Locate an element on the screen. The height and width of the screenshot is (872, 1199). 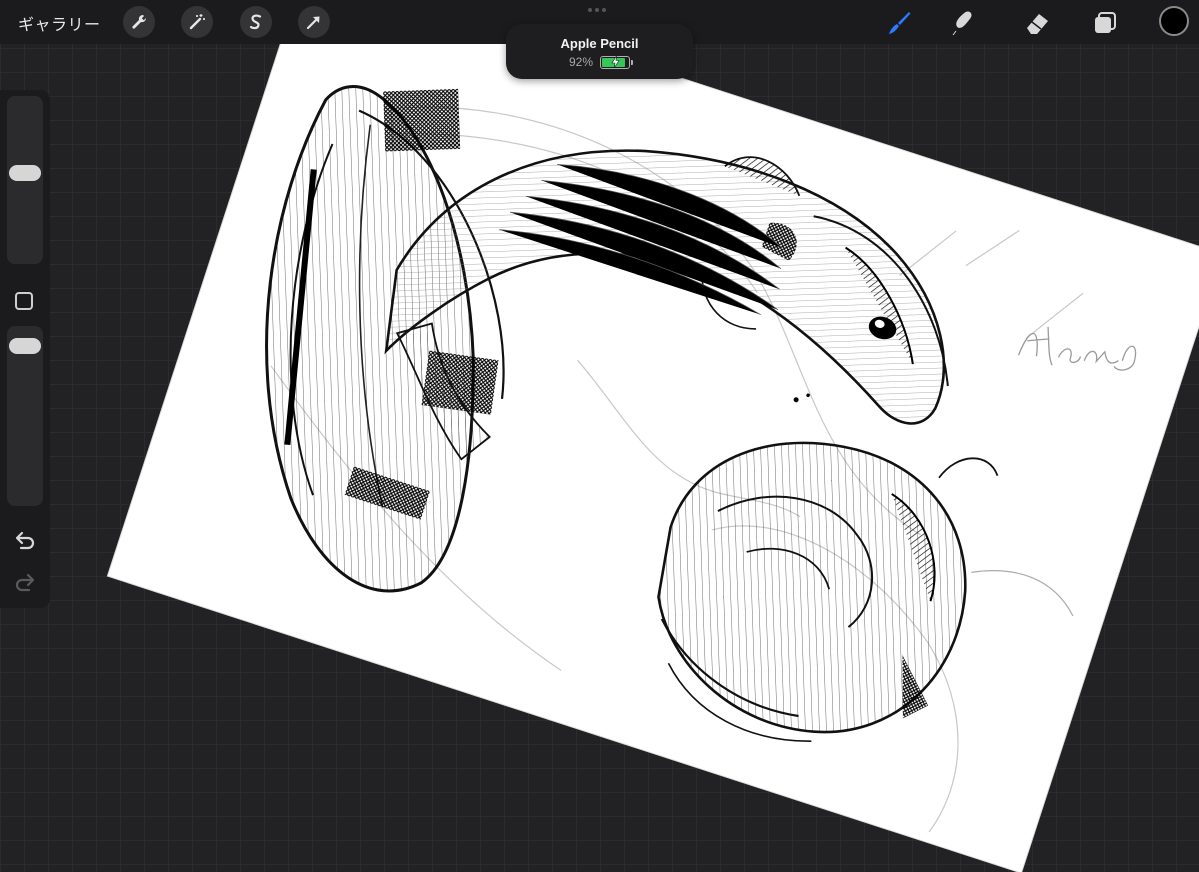
brush-size-thumb is located at coordinates (25, 173).